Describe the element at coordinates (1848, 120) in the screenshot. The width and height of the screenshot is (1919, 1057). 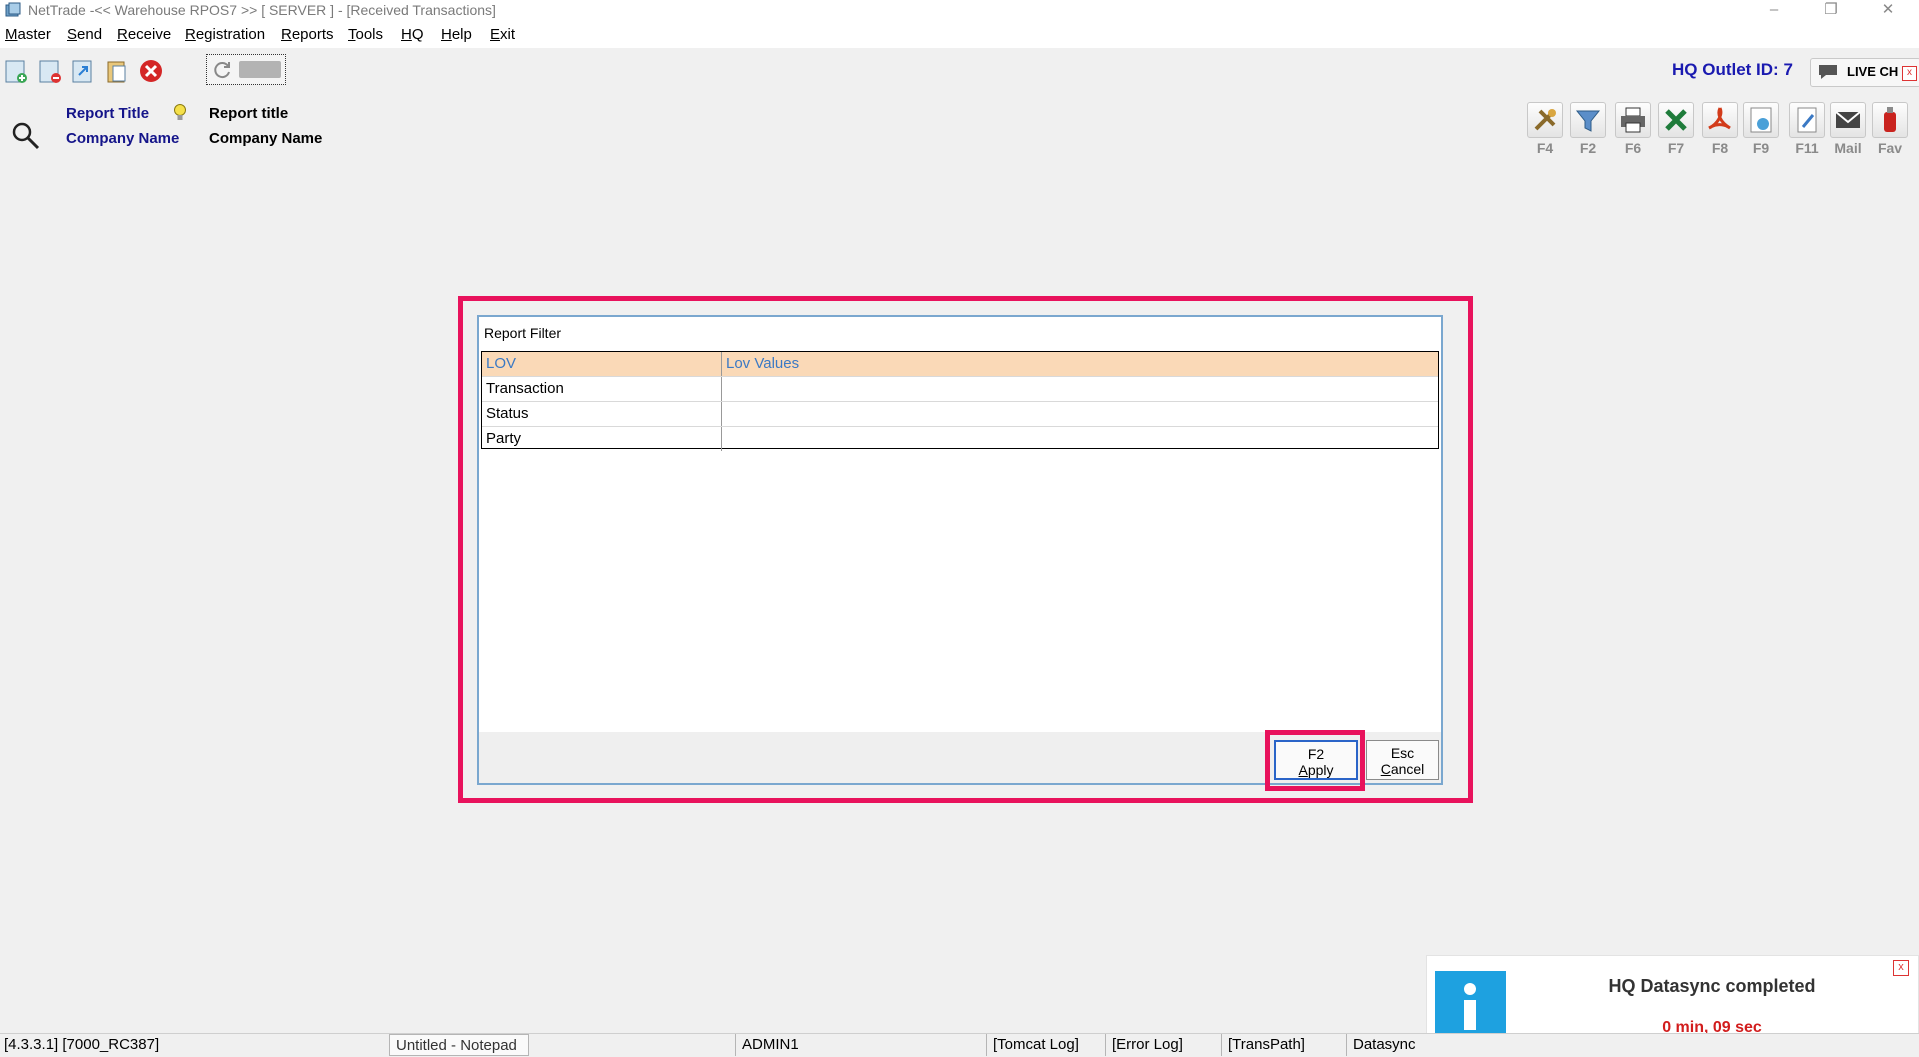
I see `mail-icon` at that location.